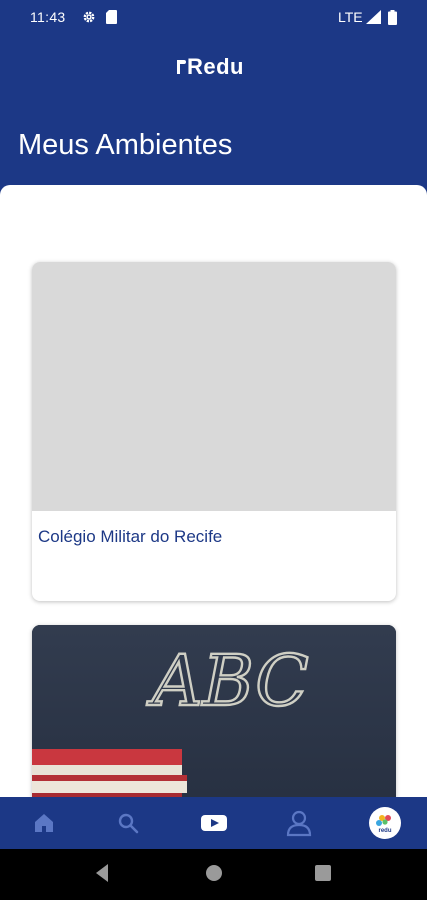  I want to click on nav-redu-button: redu, so click(384, 823).